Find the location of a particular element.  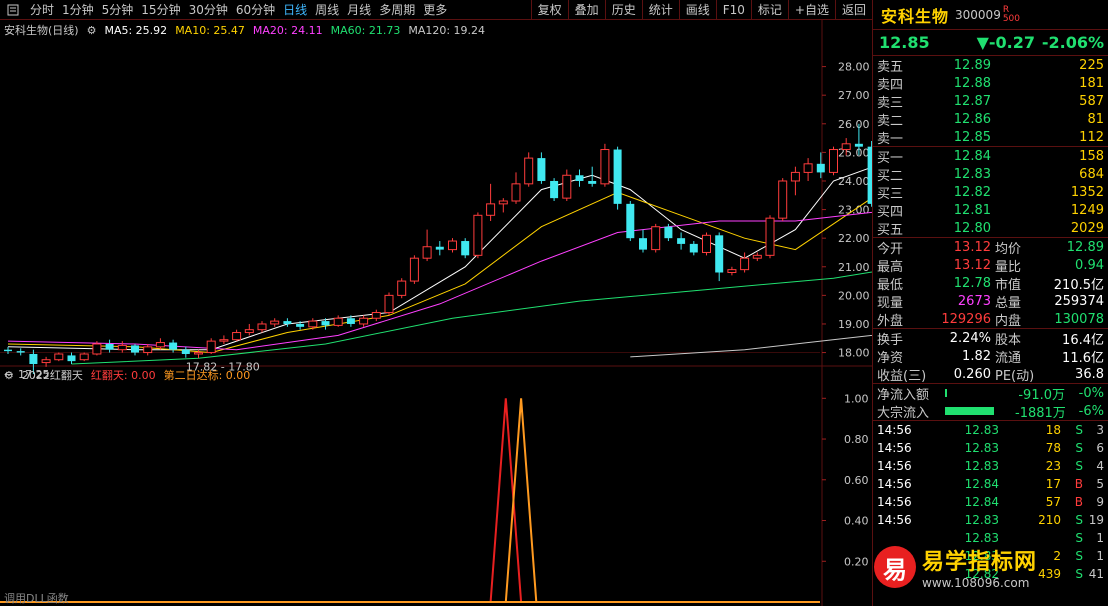

book-row: 买五 12.80 2029 is located at coordinates (990, 228).